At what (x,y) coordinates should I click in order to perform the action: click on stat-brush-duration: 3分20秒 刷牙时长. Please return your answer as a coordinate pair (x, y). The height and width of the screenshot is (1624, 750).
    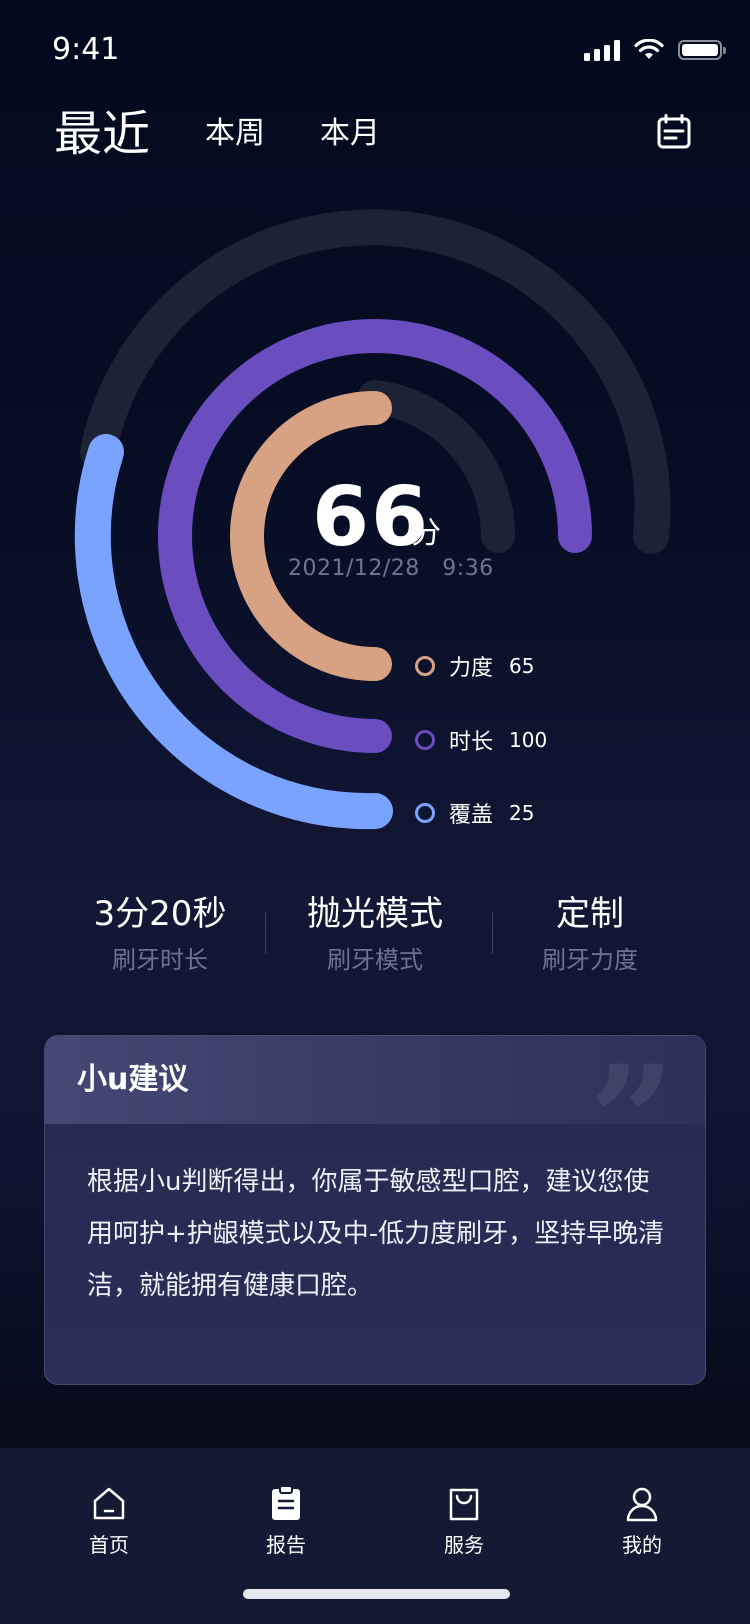
    Looking at the image, I should click on (160, 934).